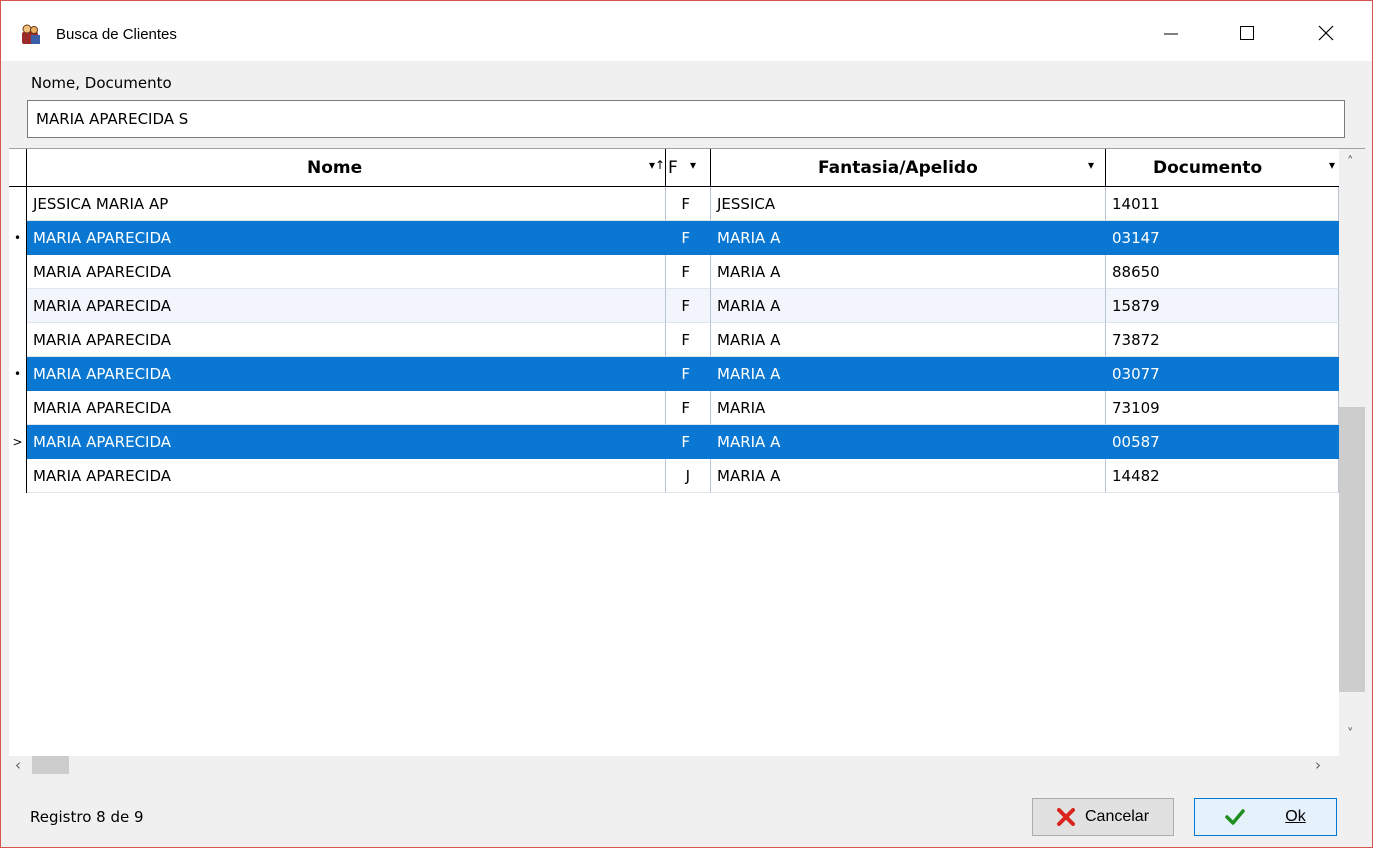 The height and width of the screenshot is (848, 1373). I want to click on vertical-scrollbar: ˄ ˅, so click(1352, 453).